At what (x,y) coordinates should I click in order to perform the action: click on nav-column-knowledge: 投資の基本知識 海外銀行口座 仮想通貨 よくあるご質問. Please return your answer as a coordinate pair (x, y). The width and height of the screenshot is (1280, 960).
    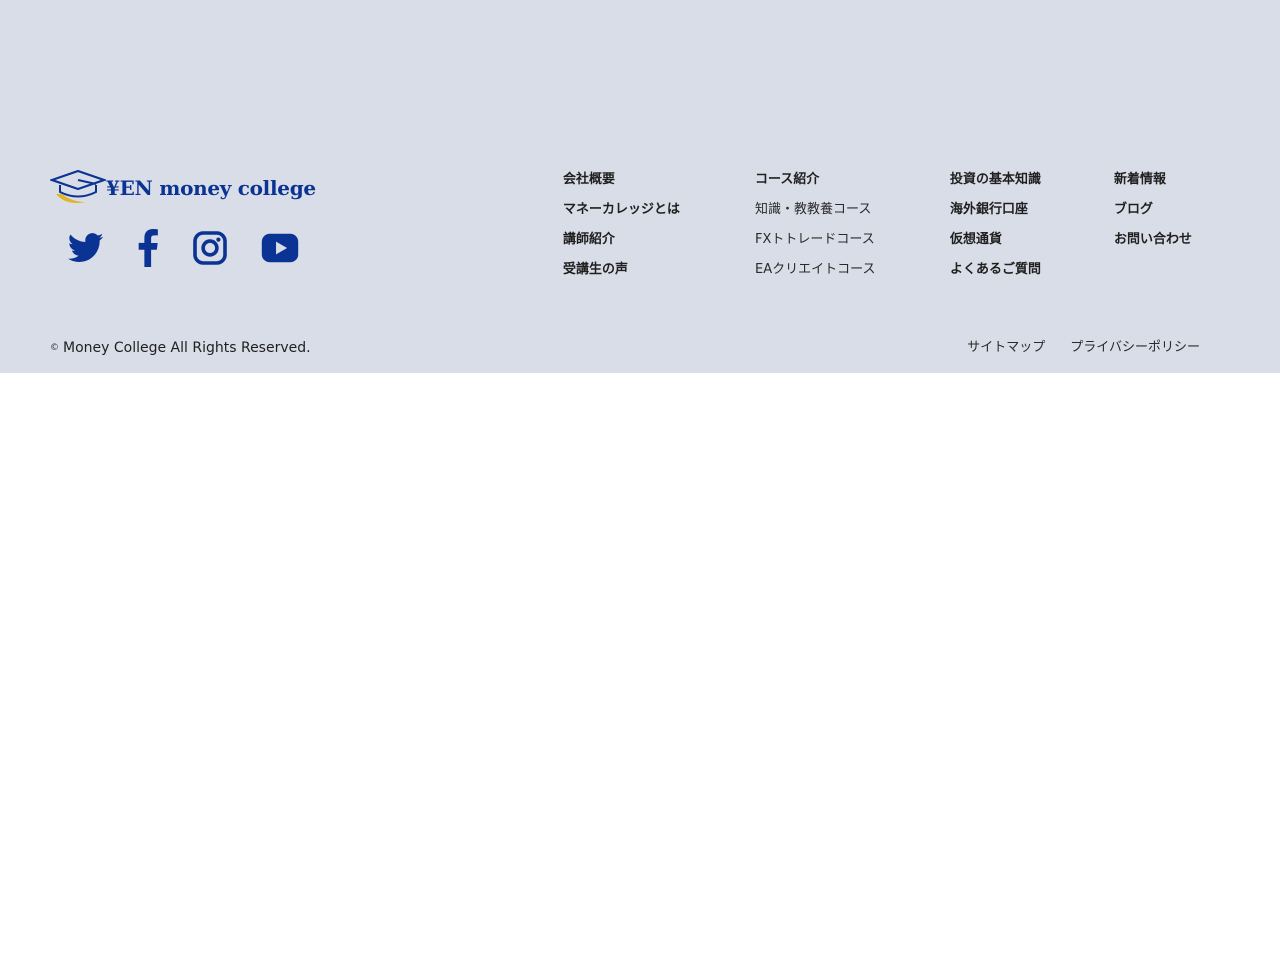
    Looking at the image, I should click on (995, 228).